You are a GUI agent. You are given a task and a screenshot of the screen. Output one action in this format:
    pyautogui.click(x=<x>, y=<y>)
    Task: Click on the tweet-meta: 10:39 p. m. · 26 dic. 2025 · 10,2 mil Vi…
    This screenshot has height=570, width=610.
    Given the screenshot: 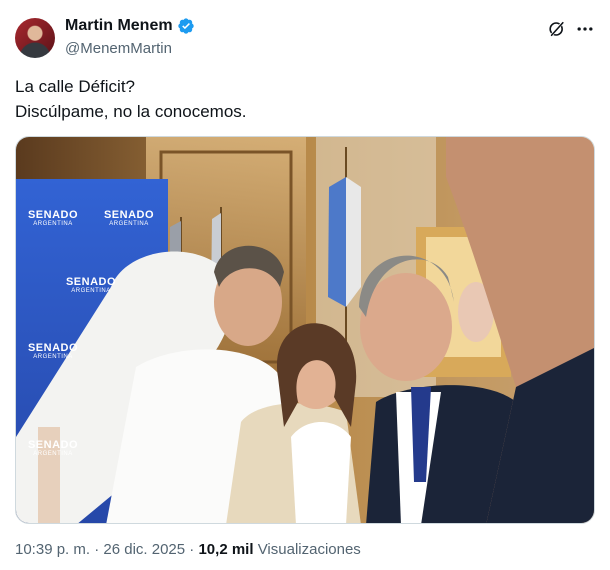 What is the action you would take?
    pyautogui.click(x=188, y=549)
    